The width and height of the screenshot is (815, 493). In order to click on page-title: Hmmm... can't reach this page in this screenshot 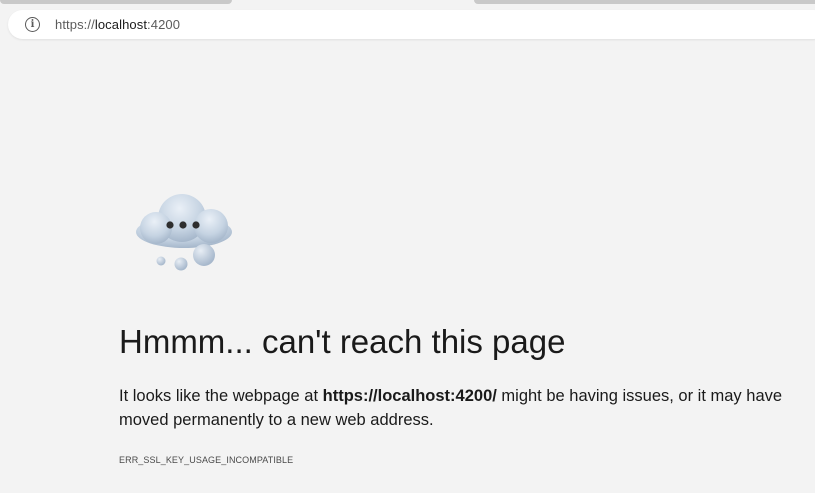, I will do `click(342, 341)`.